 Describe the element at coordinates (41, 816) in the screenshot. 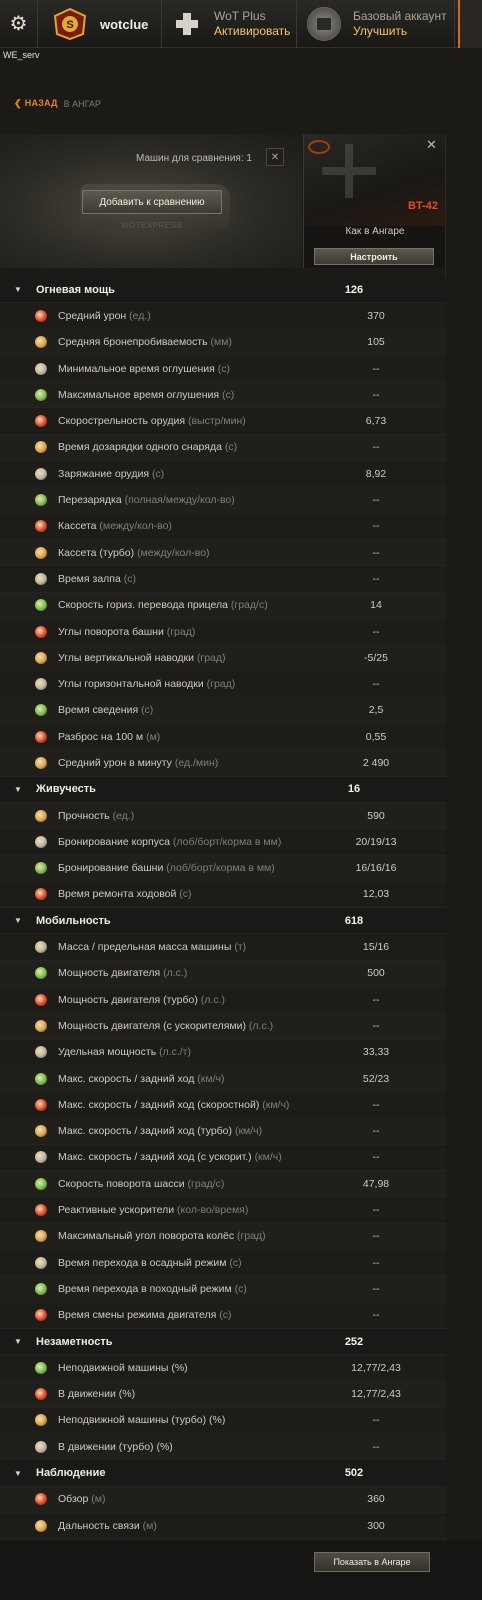

I see `hitpoints-icon` at that location.